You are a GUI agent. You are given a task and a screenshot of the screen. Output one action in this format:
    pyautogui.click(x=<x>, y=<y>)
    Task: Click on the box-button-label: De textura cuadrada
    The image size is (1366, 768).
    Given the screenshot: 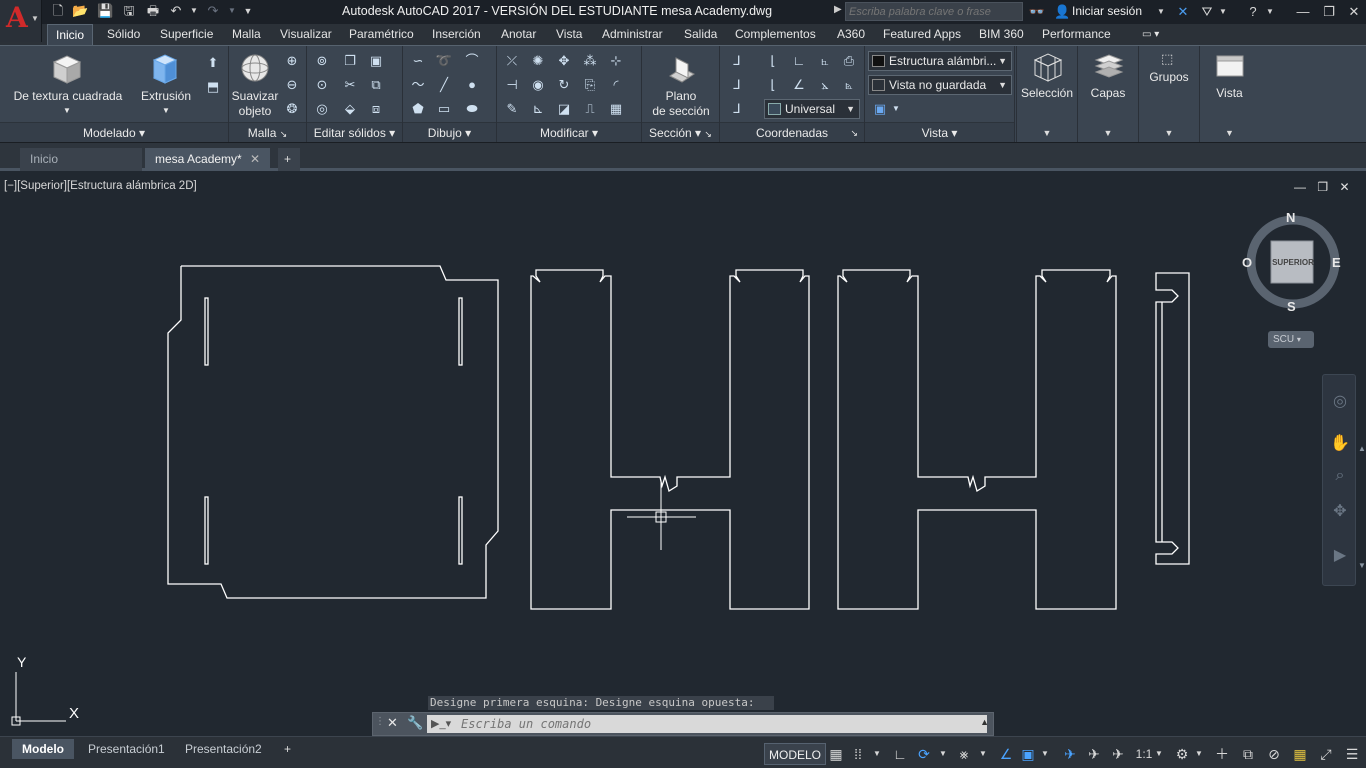 What is the action you would take?
    pyautogui.click(x=68, y=96)
    